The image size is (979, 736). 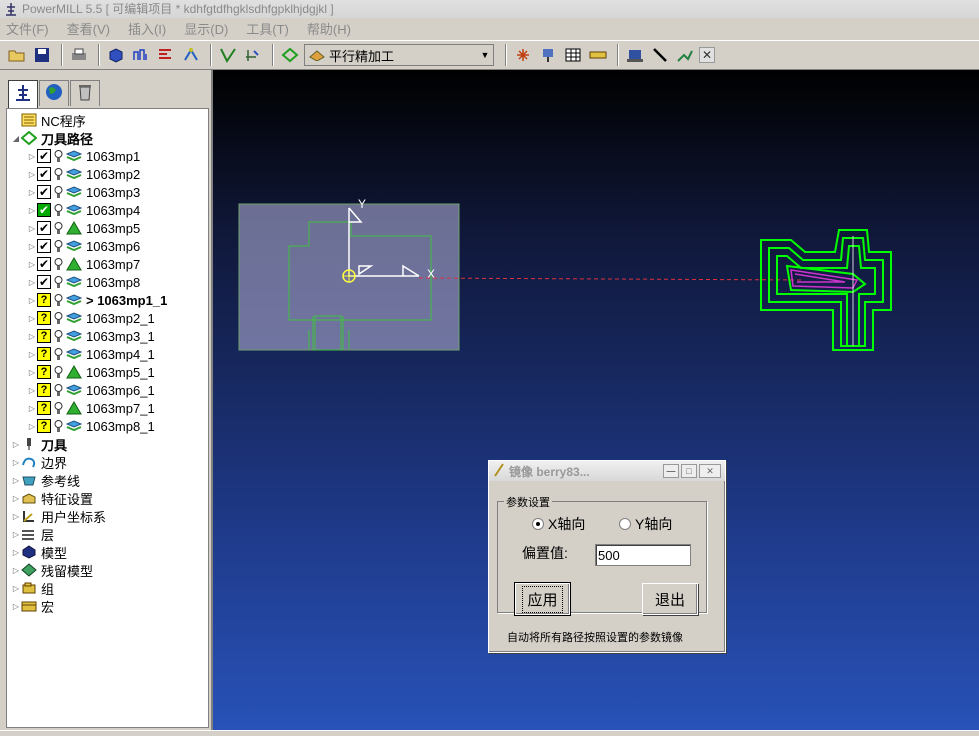 What do you see at coordinates (710, 471) in the screenshot?
I see `close-icon: ✕` at bounding box center [710, 471].